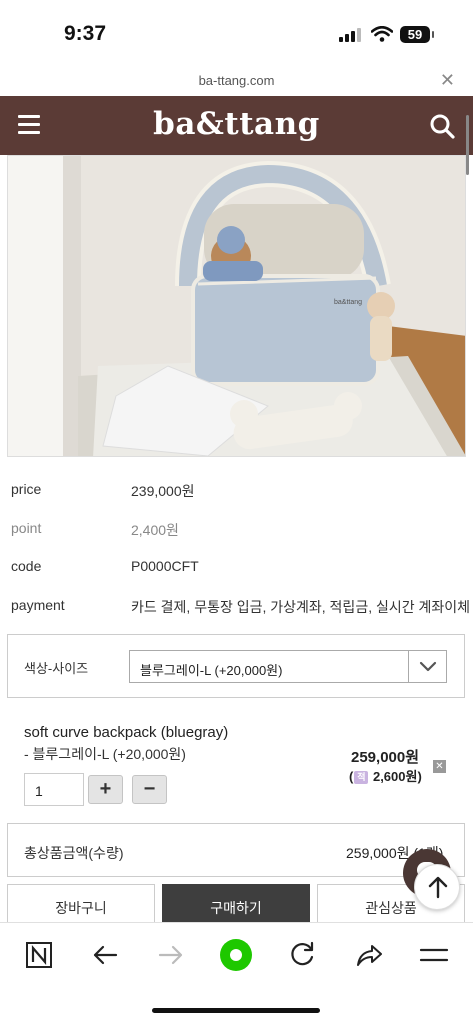 Image resolution: width=473 pixels, height=1024 pixels. Describe the element at coordinates (236, 32) in the screenshot. I see `status-bar: 9:37 59` at that location.